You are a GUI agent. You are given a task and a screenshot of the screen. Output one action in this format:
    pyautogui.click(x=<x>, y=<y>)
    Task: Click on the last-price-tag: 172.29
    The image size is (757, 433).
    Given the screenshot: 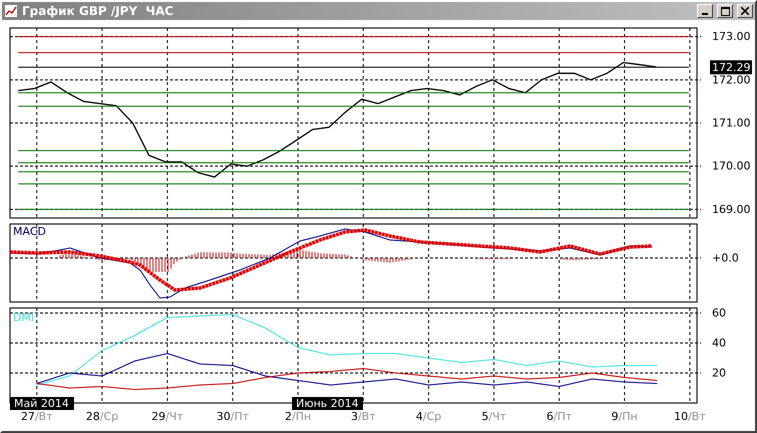 What is the action you would take?
    pyautogui.click(x=731, y=67)
    